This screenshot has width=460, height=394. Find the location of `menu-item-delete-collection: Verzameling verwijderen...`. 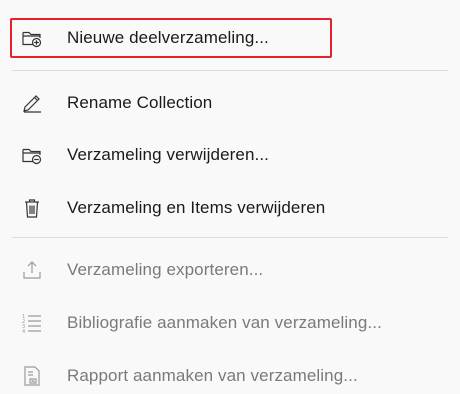

menu-item-delete-collection: Verzameling verwijderen... is located at coordinates (230, 155).